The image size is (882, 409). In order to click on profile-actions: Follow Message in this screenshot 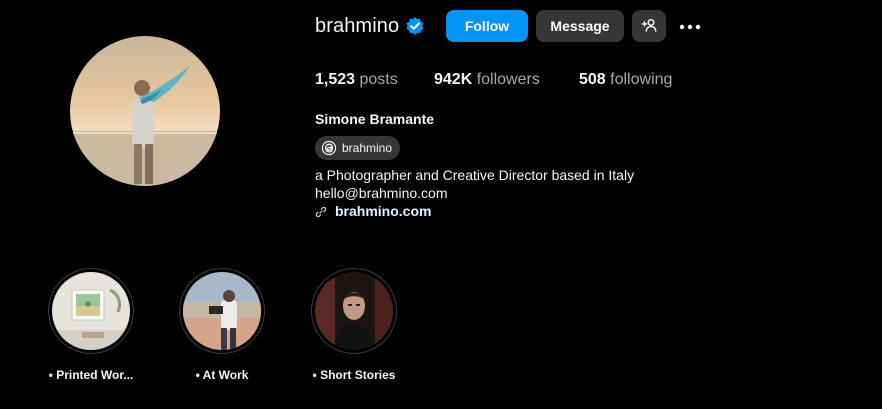, I will do `click(515, 26)`.